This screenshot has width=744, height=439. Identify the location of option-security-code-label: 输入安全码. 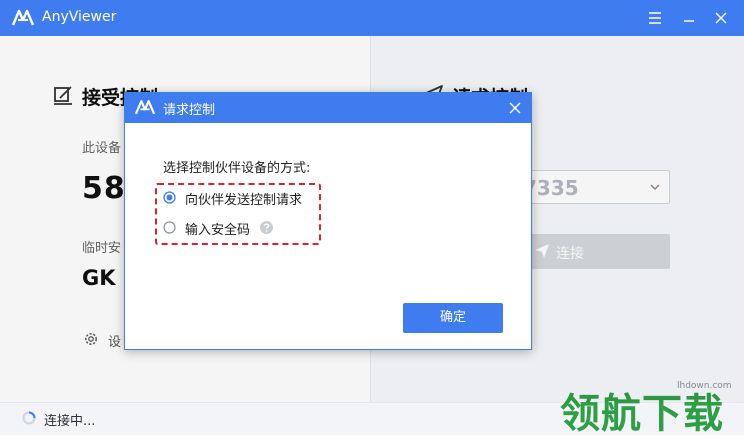
(218, 230).